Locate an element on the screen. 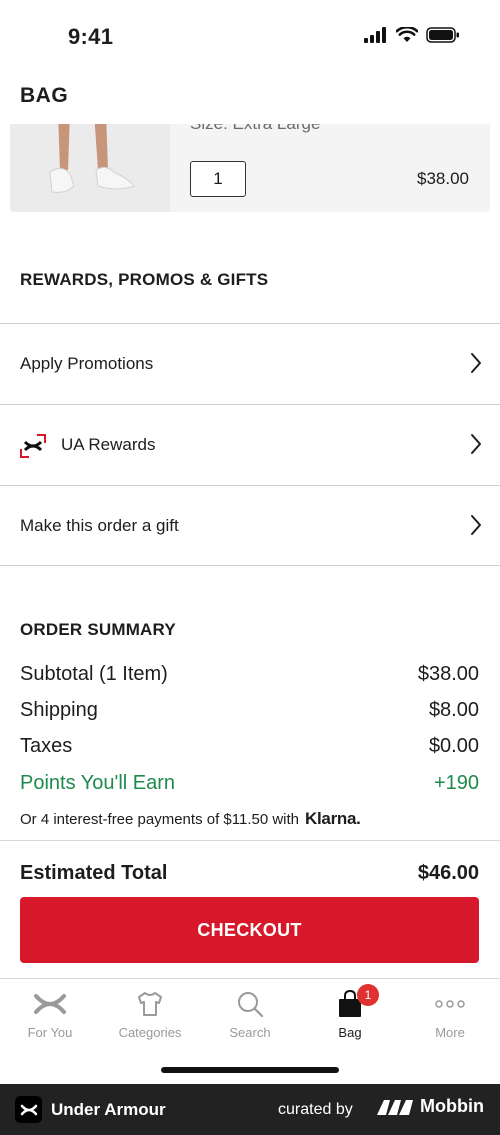  shipping-label: Shipping is located at coordinates (59, 710).